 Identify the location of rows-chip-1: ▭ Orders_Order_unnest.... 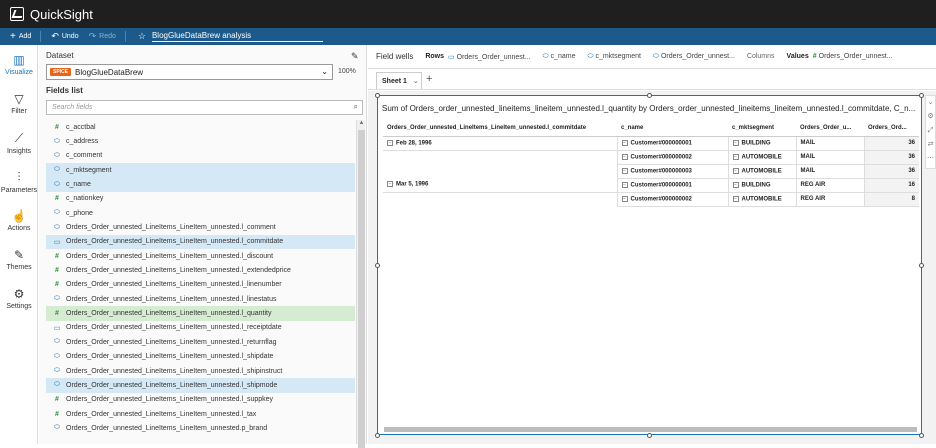
(489, 57).